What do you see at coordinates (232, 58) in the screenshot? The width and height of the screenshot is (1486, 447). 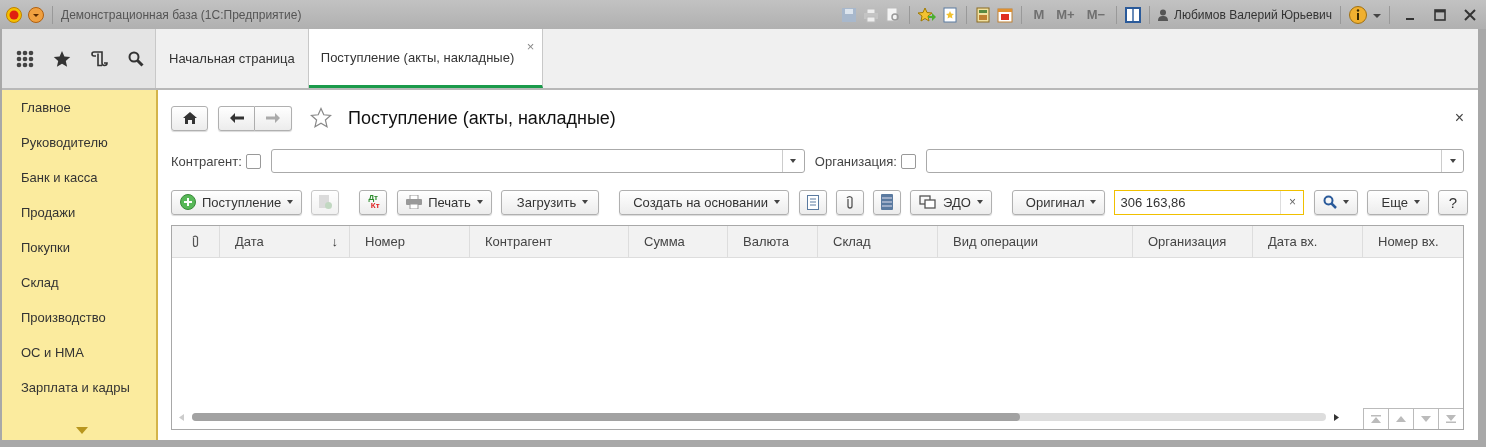 I see `tab: Начальная страница` at bounding box center [232, 58].